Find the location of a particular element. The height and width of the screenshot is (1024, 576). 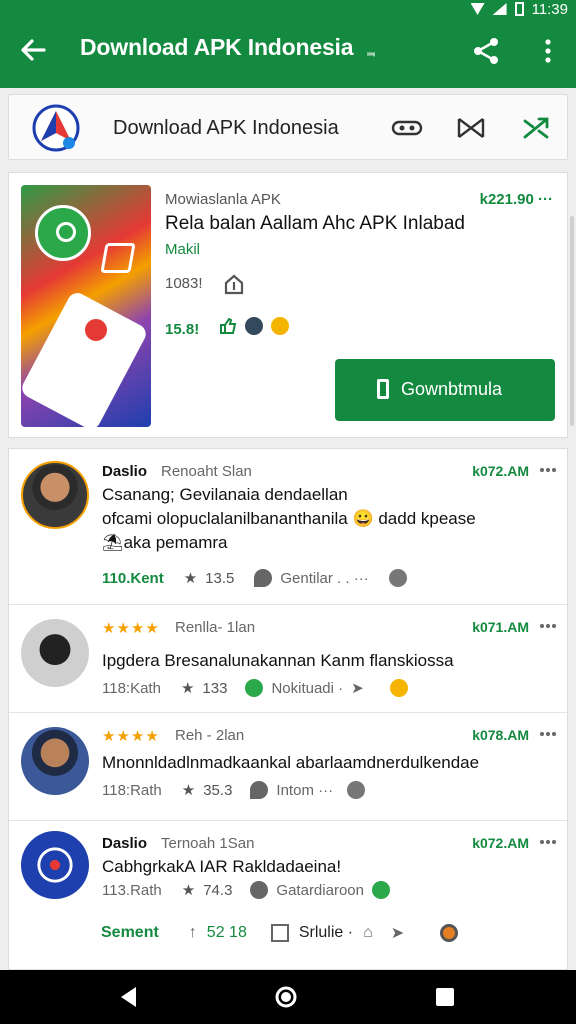

nav-recents-icon is located at coordinates (445, 997).